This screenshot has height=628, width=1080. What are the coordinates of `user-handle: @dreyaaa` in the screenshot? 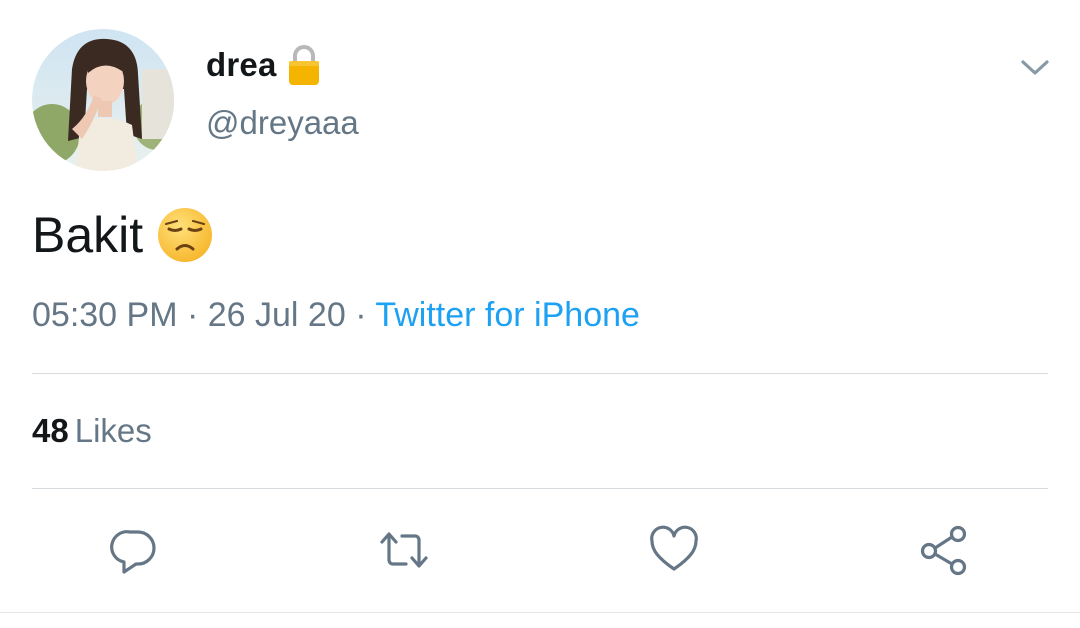 It's located at (282, 123).